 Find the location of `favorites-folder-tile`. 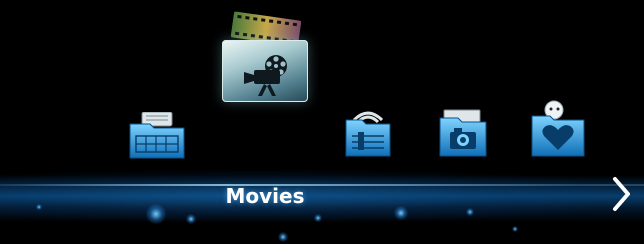

favorites-folder-tile is located at coordinates (558, 129).